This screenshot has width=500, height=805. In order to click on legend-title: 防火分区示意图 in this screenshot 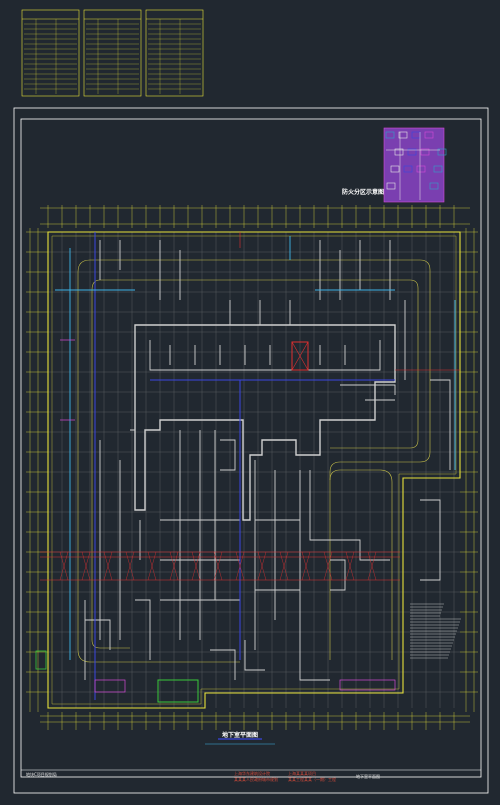, I will do `click(363, 192)`.